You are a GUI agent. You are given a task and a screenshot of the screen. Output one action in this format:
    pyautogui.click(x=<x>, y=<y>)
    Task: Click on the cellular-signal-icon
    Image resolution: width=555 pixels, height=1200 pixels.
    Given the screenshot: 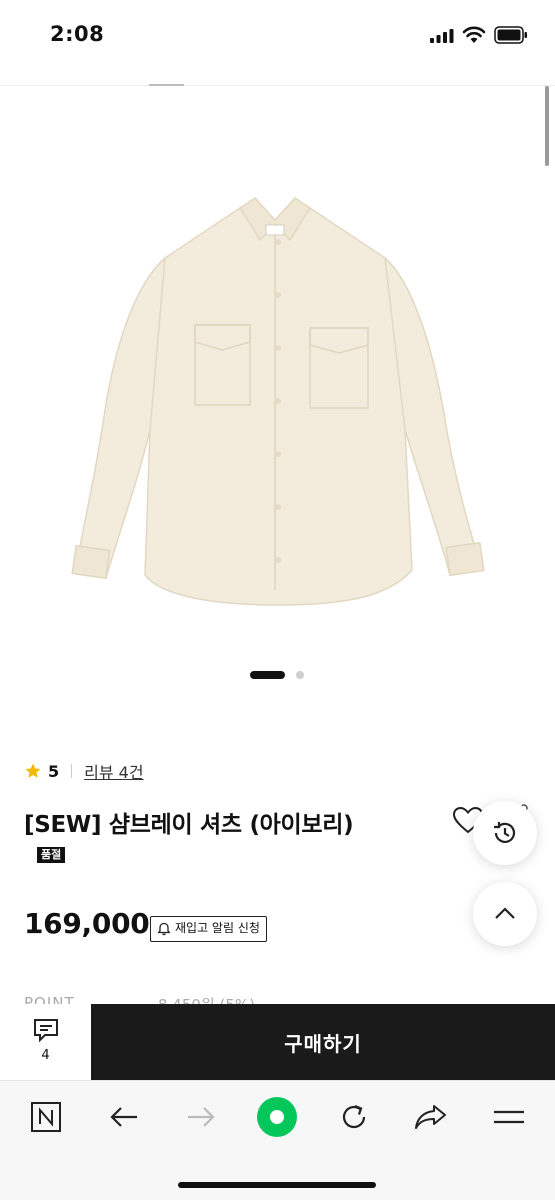 What is the action you would take?
    pyautogui.click(x=442, y=36)
    